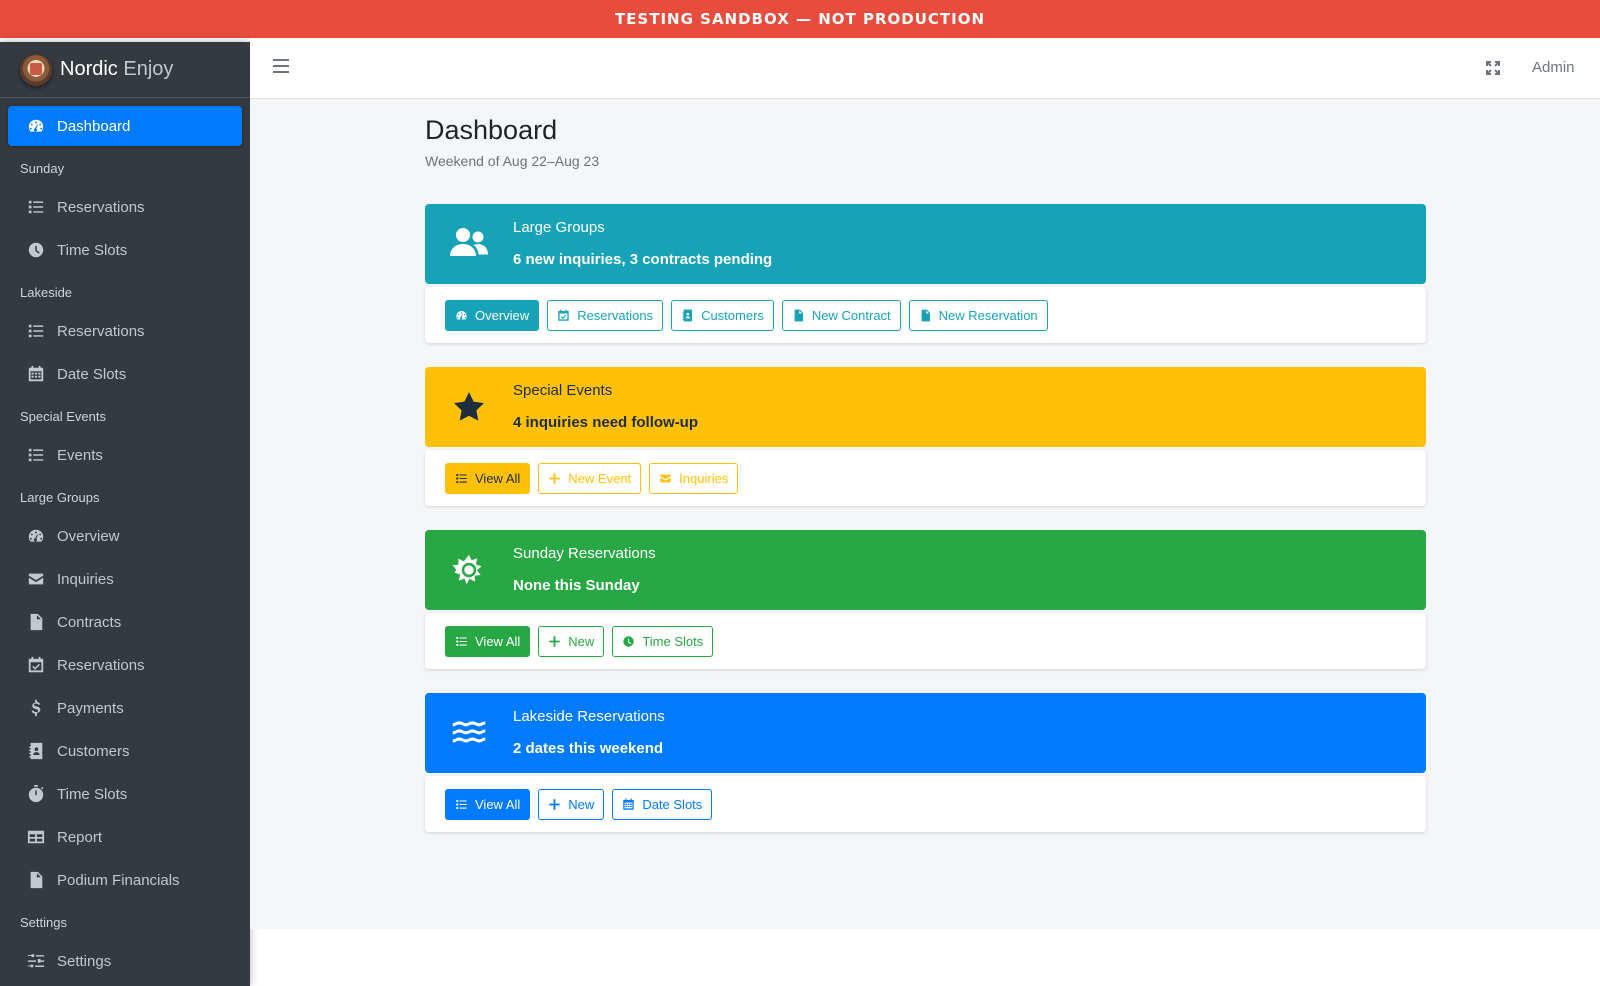 The height and width of the screenshot is (986, 1600). I want to click on sandbox-banner: TESTING SANDBOX — NOT PRODUCTION, so click(800, 19).